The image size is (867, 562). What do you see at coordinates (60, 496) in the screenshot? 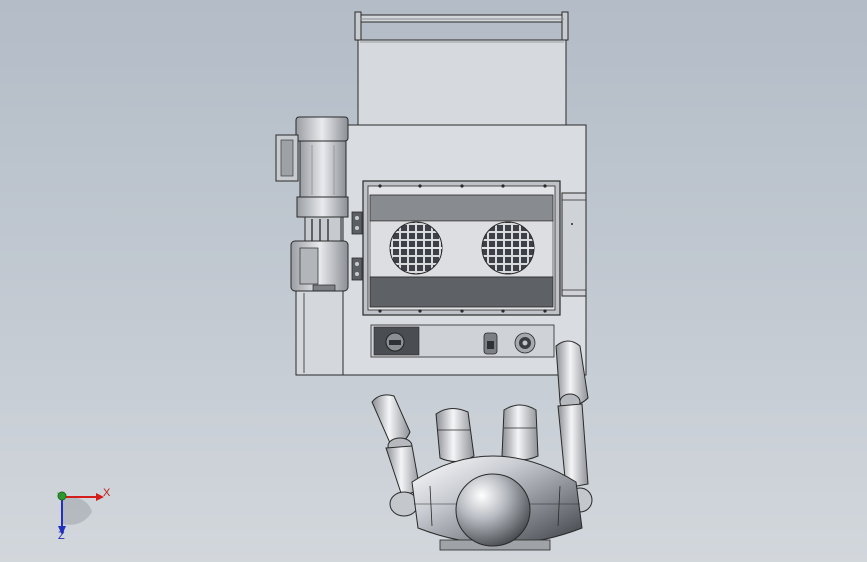
I see `triad-y-label: Y` at bounding box center [60, 496].